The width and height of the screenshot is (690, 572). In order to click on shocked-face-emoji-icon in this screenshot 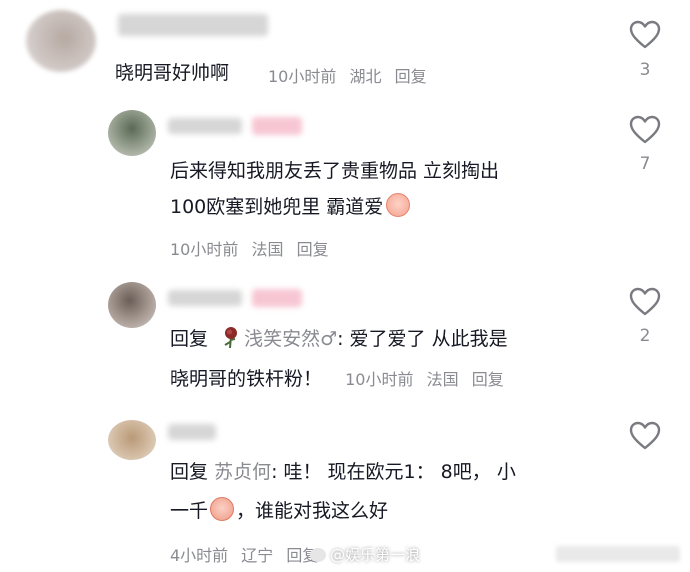, I will do `click(398, 205)`.